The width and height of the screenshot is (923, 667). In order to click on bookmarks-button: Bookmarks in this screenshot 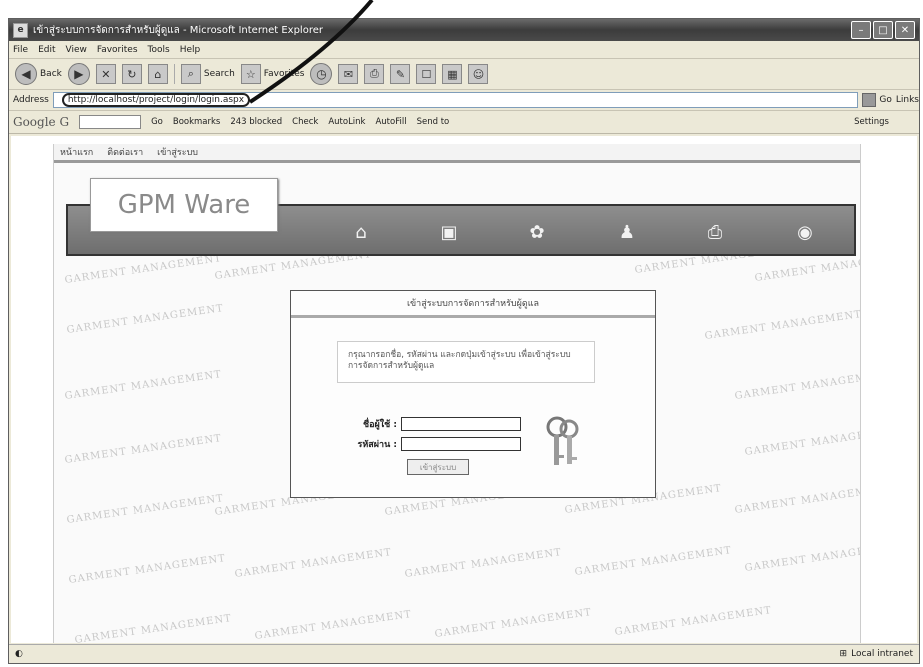, I will do `click(197, 122)`.